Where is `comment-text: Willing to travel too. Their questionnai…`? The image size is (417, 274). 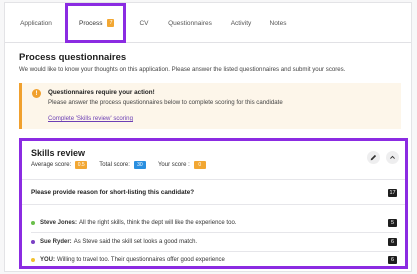 comment-text: Willing to travel too. Their questionnai… is located at coordinates (141, 259).